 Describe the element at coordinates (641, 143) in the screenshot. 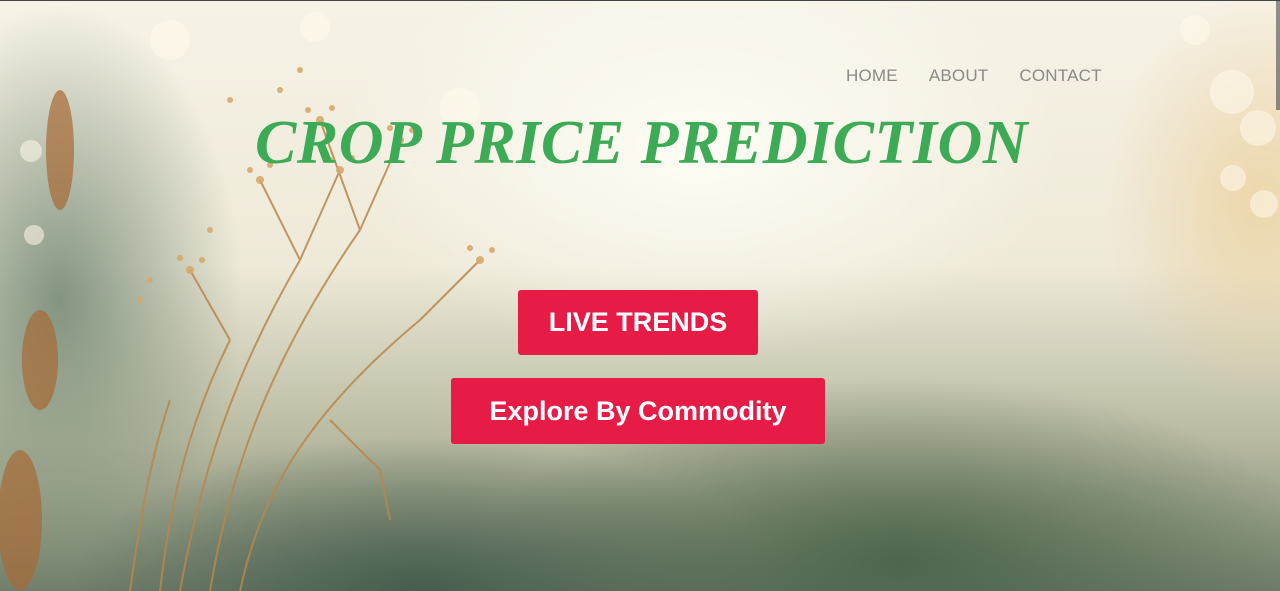

I see `page-title: CROP PRICE PREDICTION` at that location.